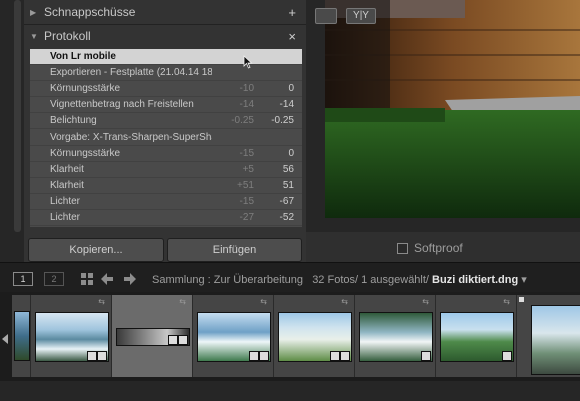 The width and height of the screenshot is (580, 401). What do you see at coordinates (54, 279) in the screenshot?
I see `secondary-window-button: 2` at bounding box center [54, 279].